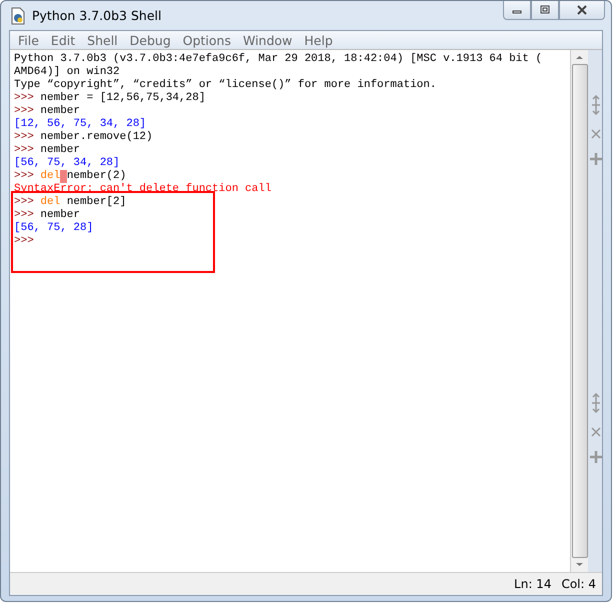 The width and height of the screenshot is (614, 605). What do you see at coordinates (28, 40) in the screenshot?
I see `menu-item: File` at bounding box center [28, 40].